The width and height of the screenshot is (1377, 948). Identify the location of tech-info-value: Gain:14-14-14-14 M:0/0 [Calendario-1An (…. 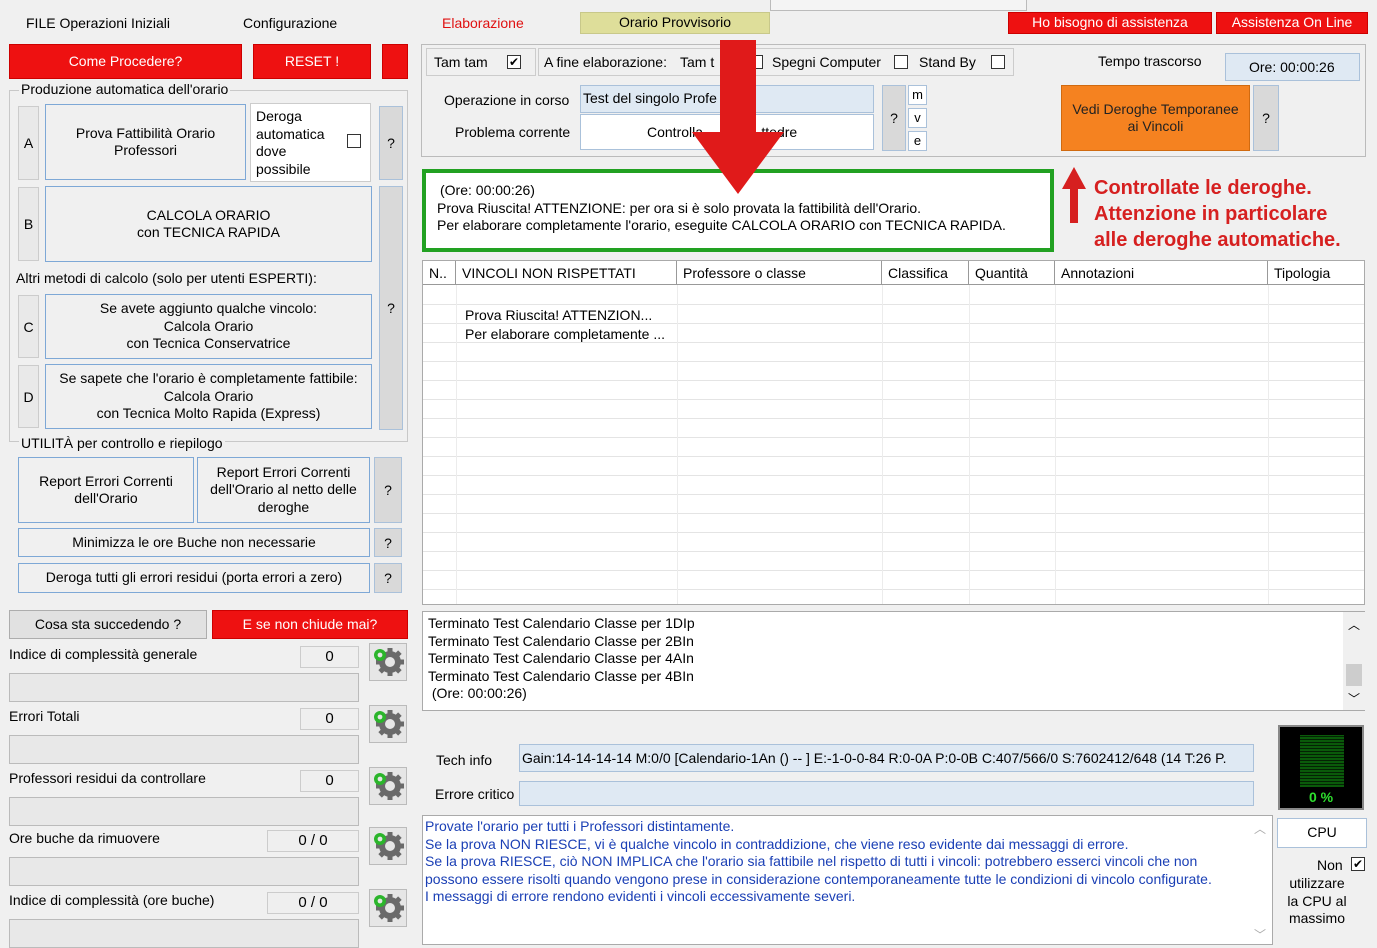
(886, 758).